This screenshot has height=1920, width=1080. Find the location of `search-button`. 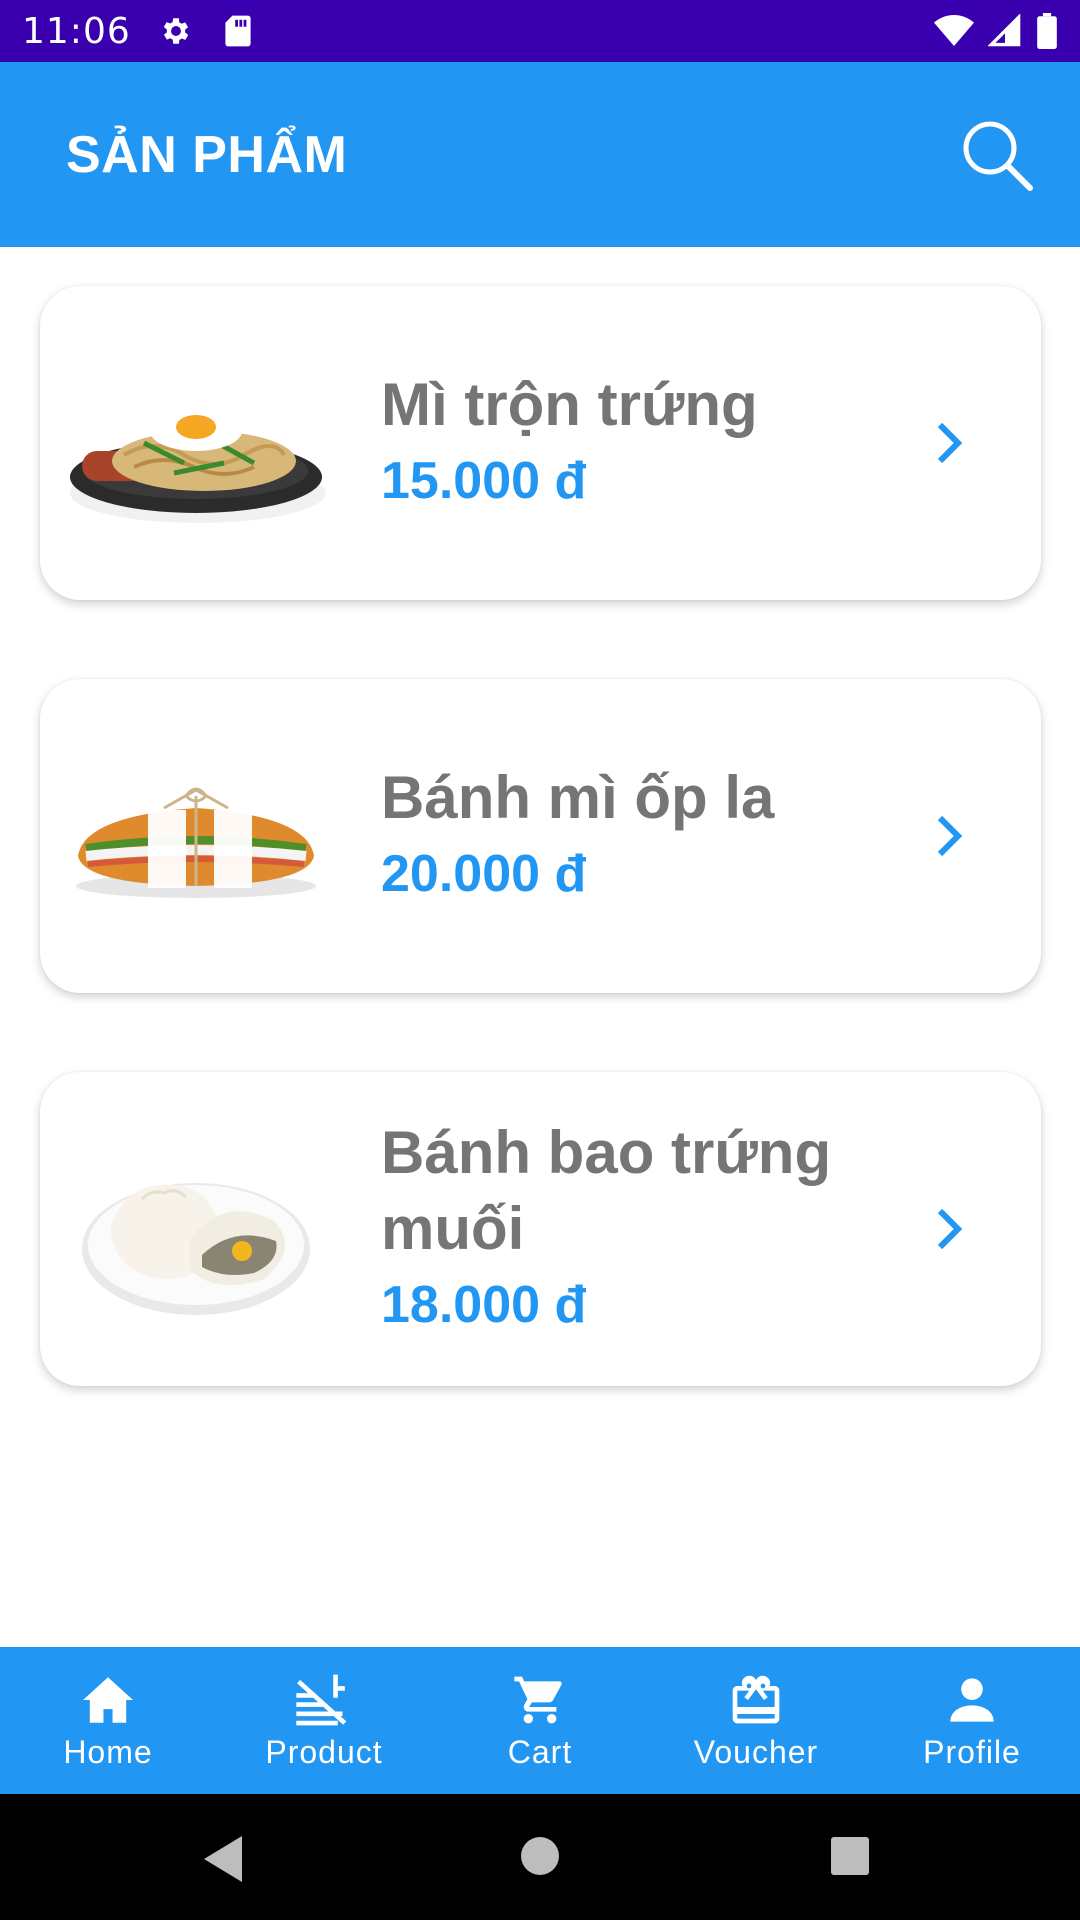

search-button is located at coordinates (997, 155).